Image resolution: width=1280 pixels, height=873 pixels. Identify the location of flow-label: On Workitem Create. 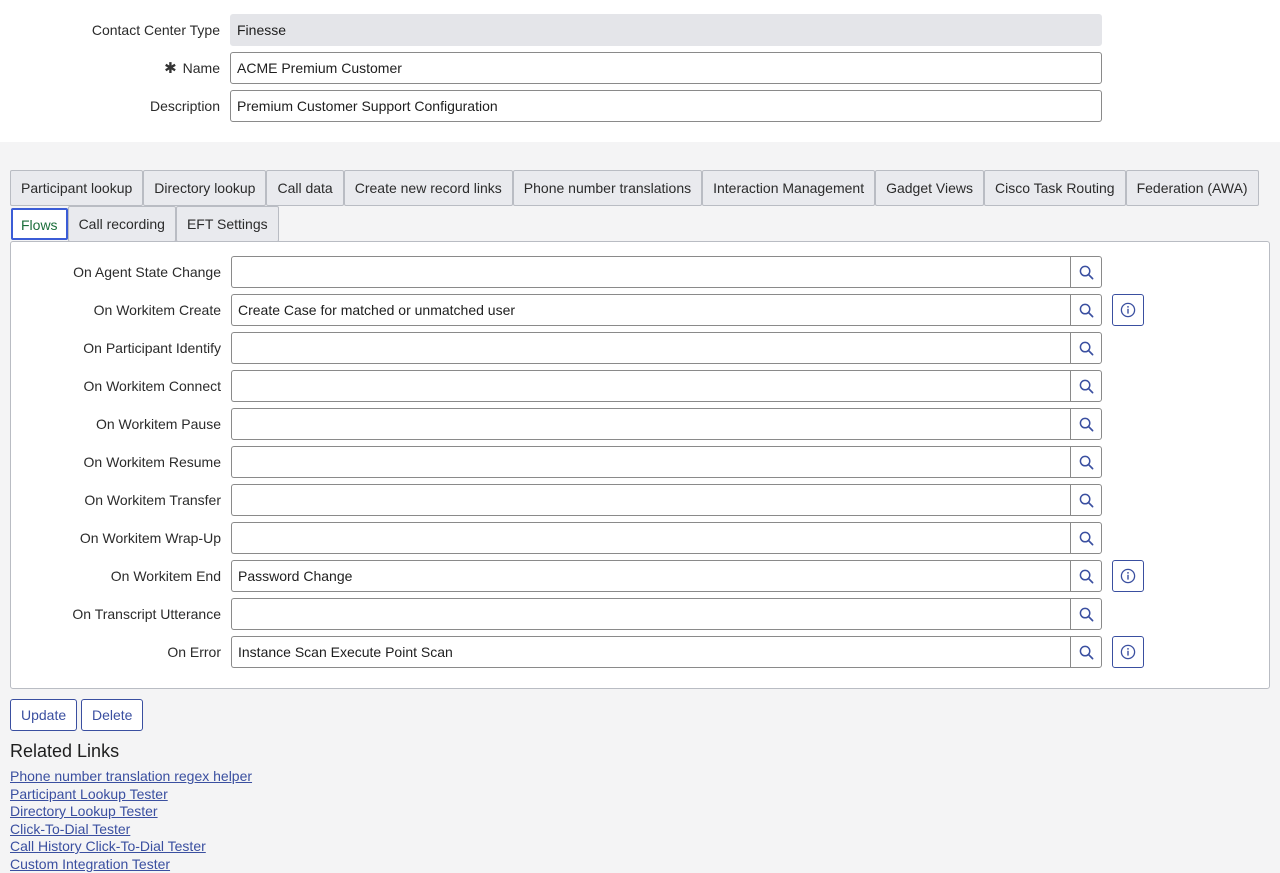
(157, 310).